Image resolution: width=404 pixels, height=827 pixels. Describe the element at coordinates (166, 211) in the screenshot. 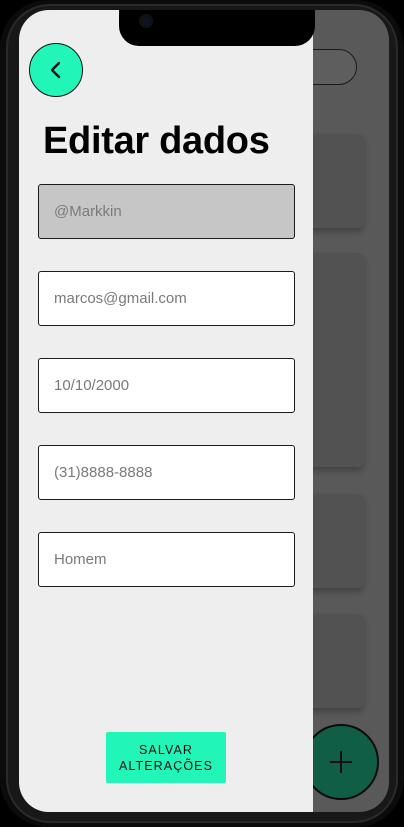

I see `username-field: @Markkin` at that location.